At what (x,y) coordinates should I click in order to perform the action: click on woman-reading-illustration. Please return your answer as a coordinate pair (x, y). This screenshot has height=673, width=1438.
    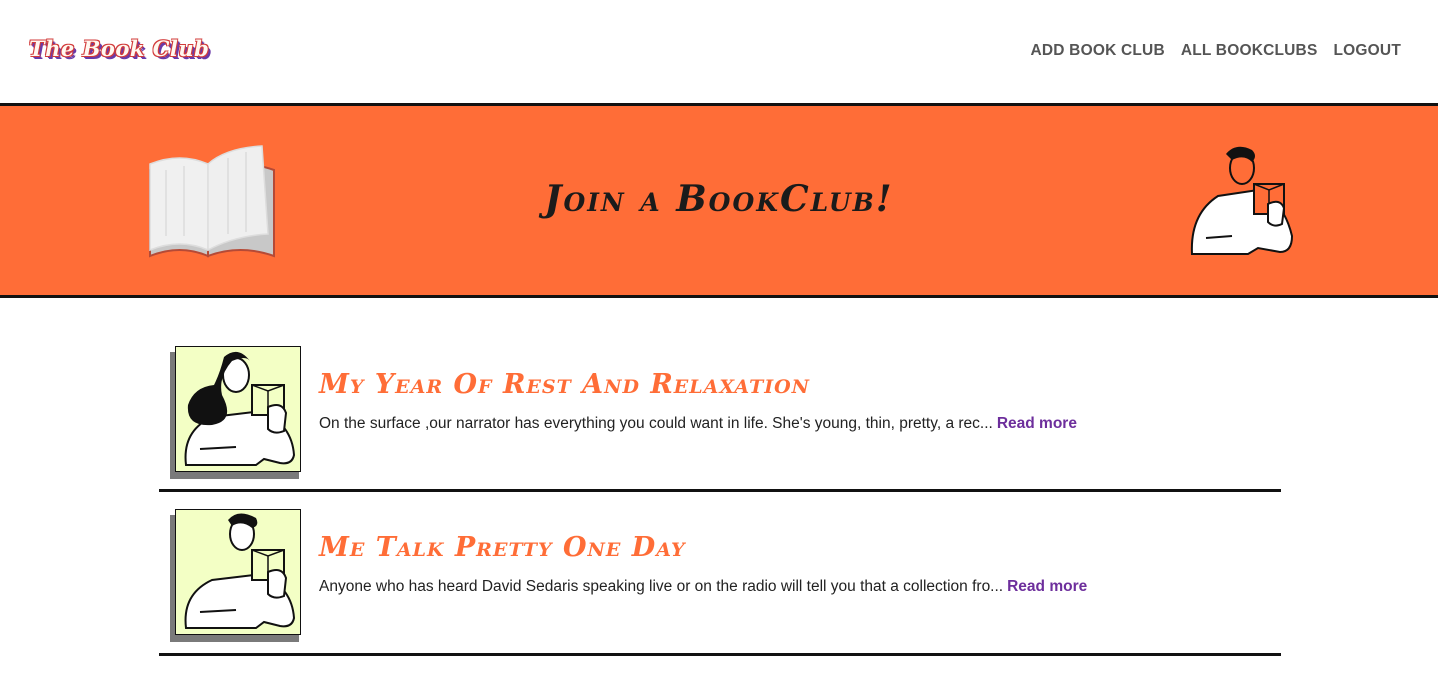
    Looking at the image, I should click on (240, 408).